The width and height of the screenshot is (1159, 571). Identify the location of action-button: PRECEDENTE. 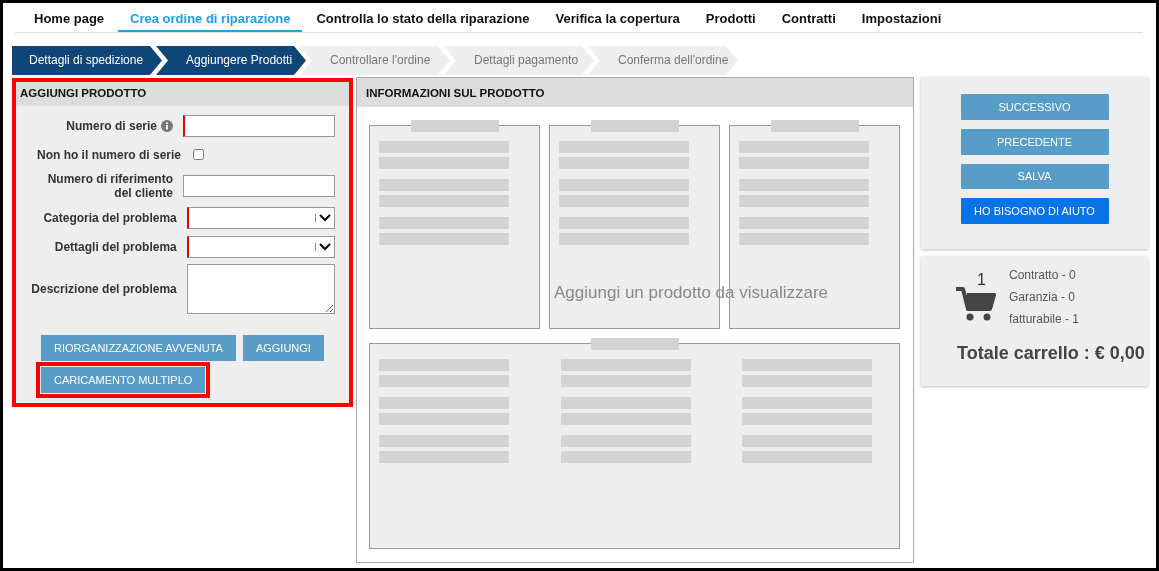
(1034, 141).